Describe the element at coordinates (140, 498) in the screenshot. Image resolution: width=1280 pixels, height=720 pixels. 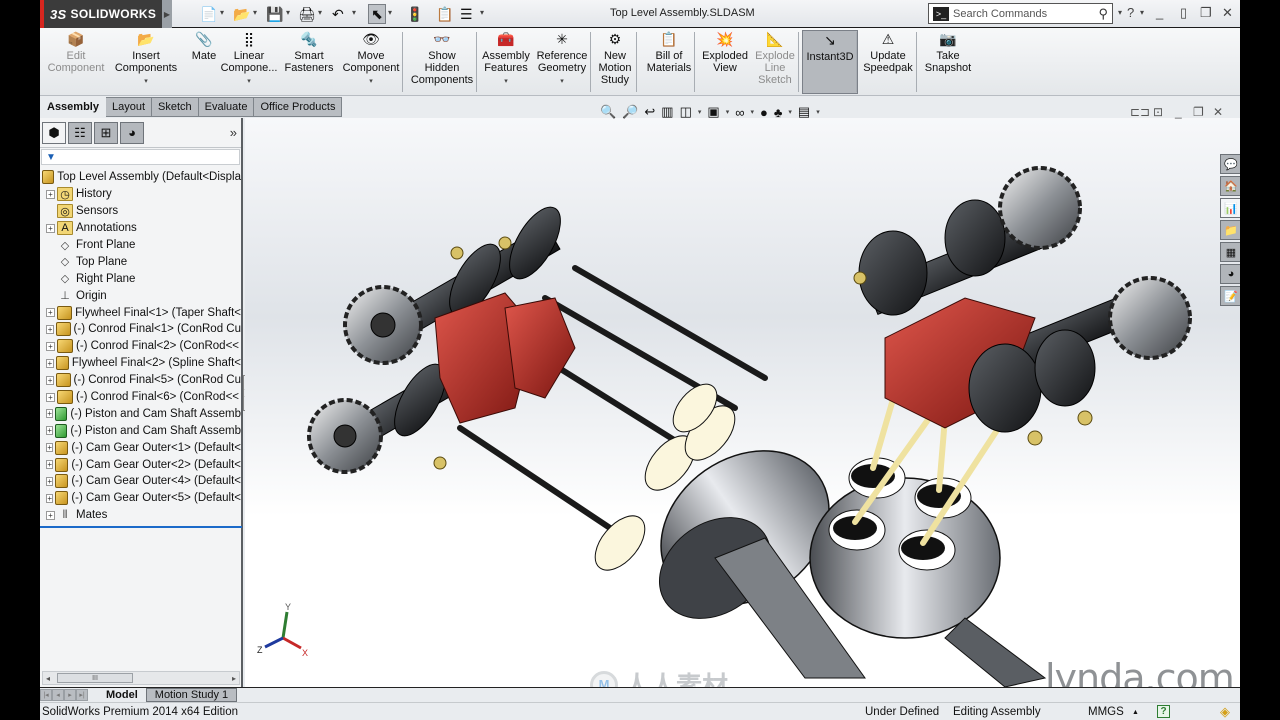
I see `tree-node: + (-) Cam Gear Outer<5> (Default<` at that location.